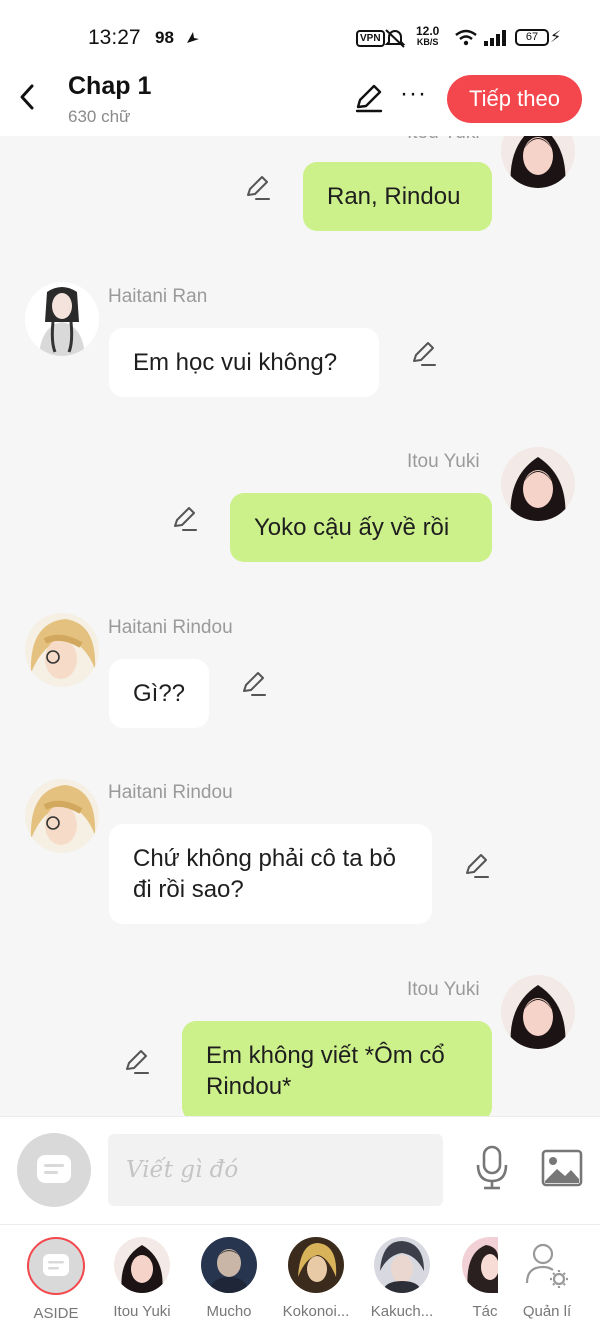 The image size is (600, 1333). What do you see at coordinates (229, 1311) in the screenshot?
I see `nav-label: Mucho` at bounding box center [229, 1311].